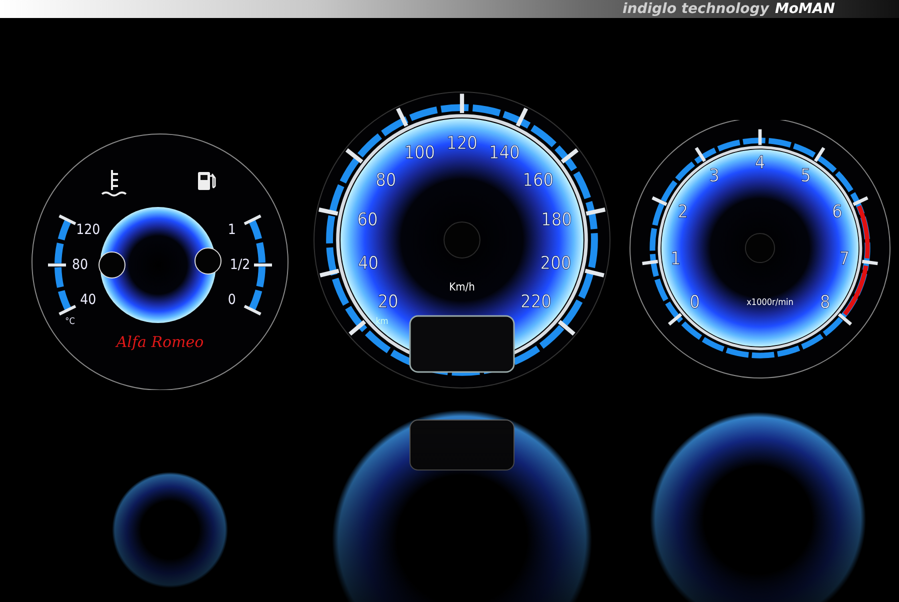 Image resolution: width=899 pixels, height=602 pixels. I want to click on dial-number: 220, so click(536, 302).